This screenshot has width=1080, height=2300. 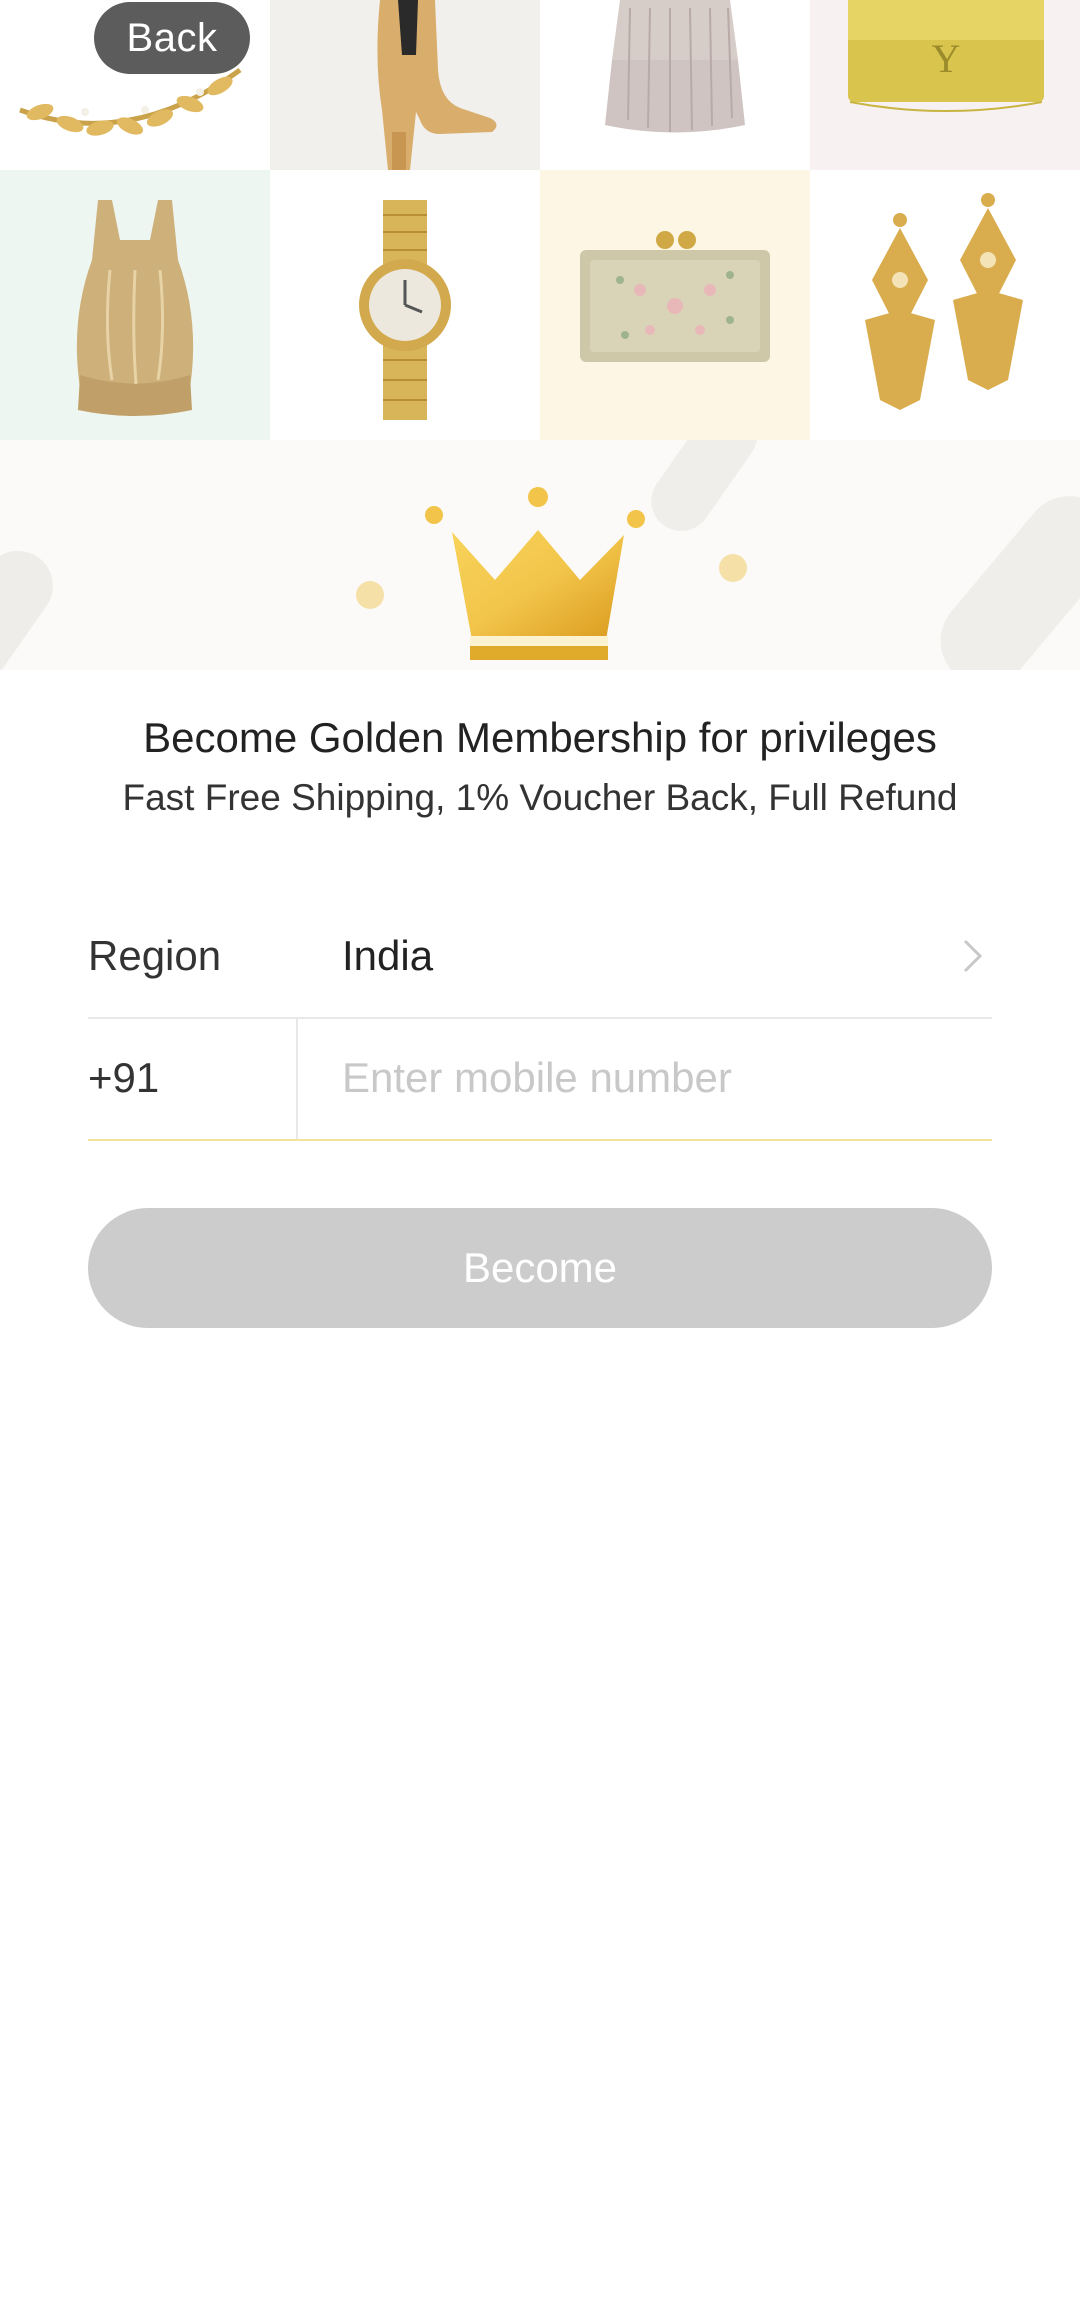 What do you see at coordinates (123, 1078) in the screenshot?
I see `country-code: +91` at bounding box center [123, 1078].